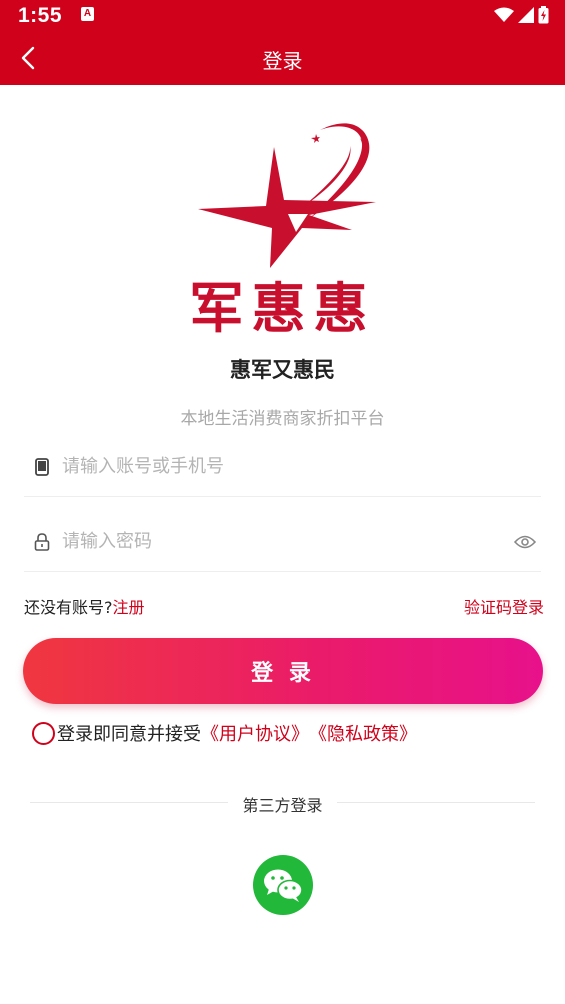  Describe the element at coordinates (504, 14) in the screenshot. I see `wifi-icon` at that location.